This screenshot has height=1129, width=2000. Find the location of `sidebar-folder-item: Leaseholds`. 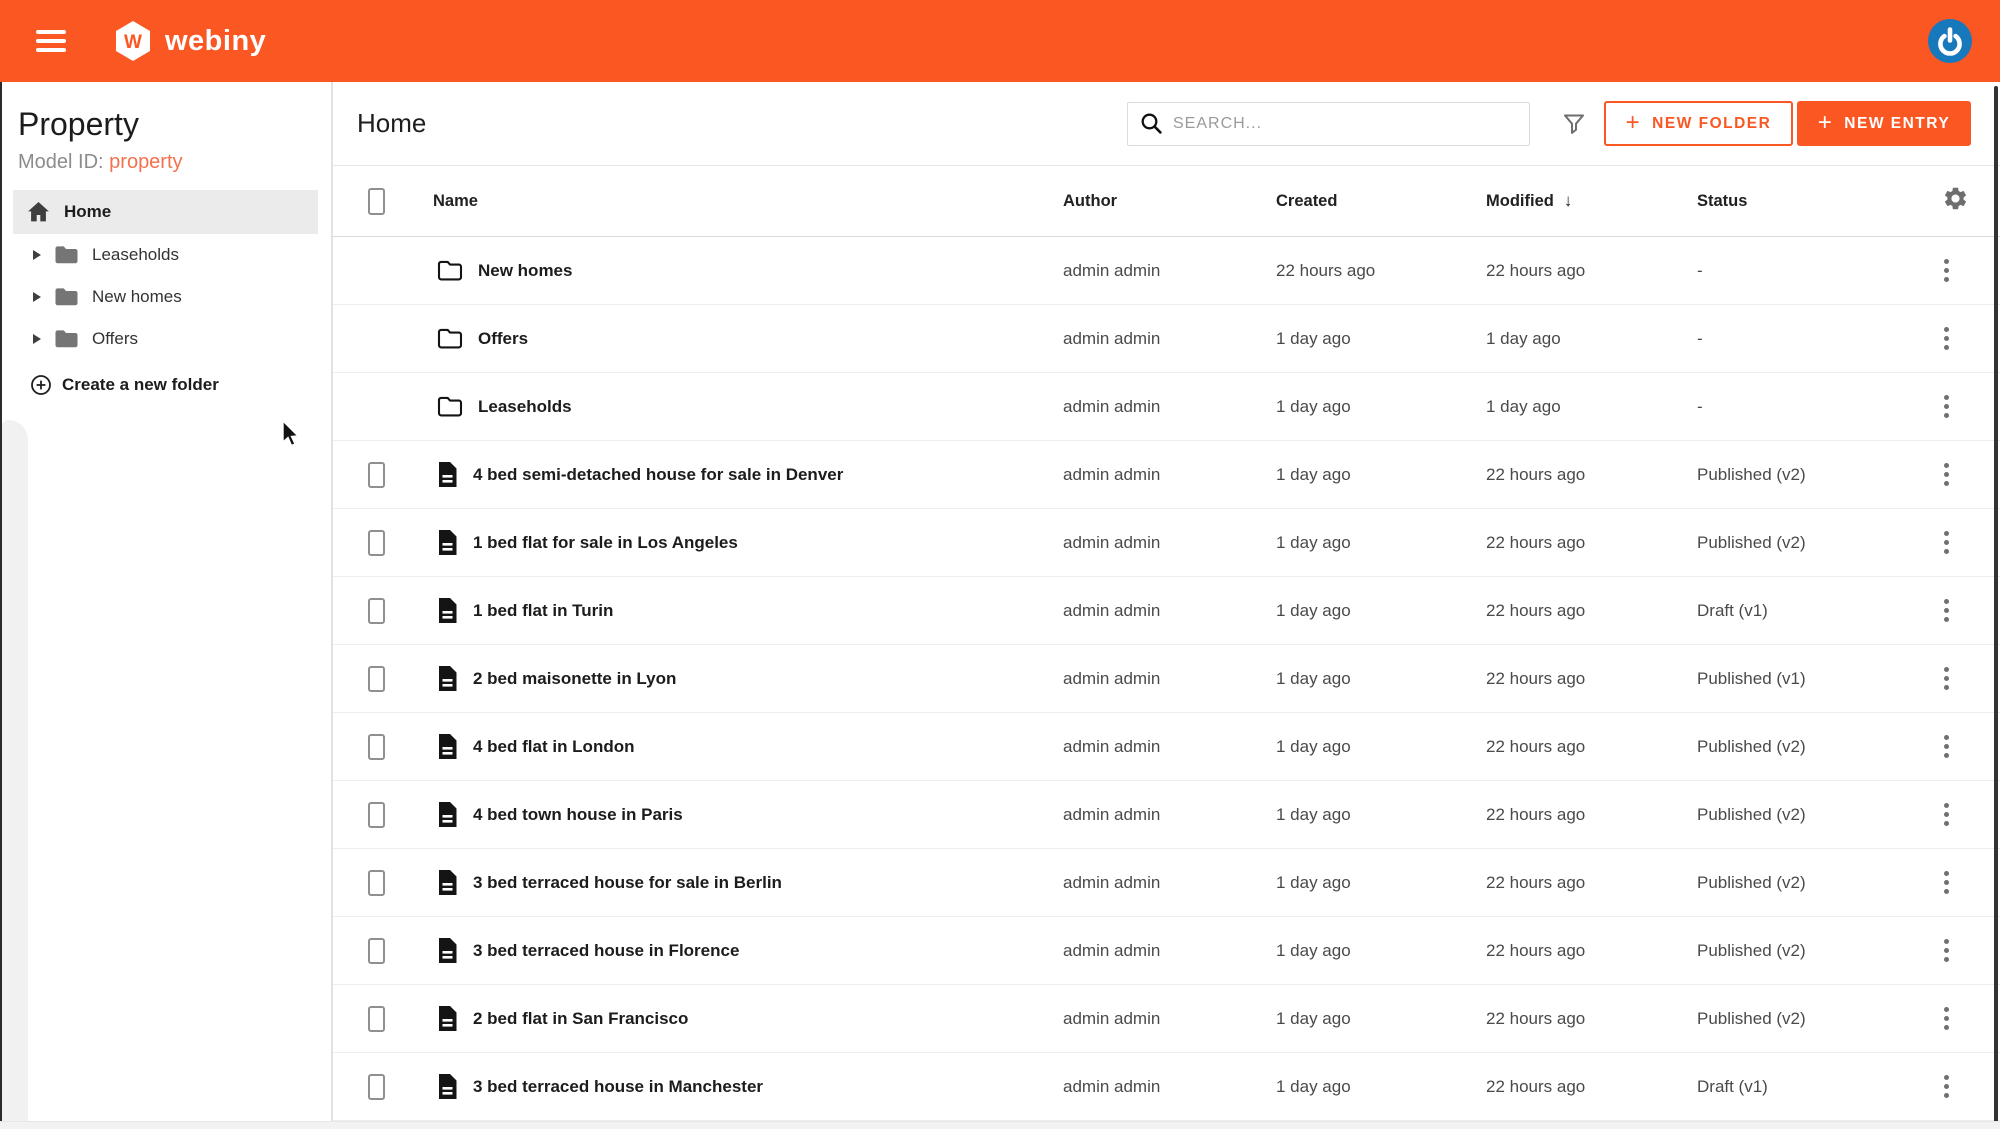

sidebar-folder-item: Leaseholds is located at coordinates (165, 255).